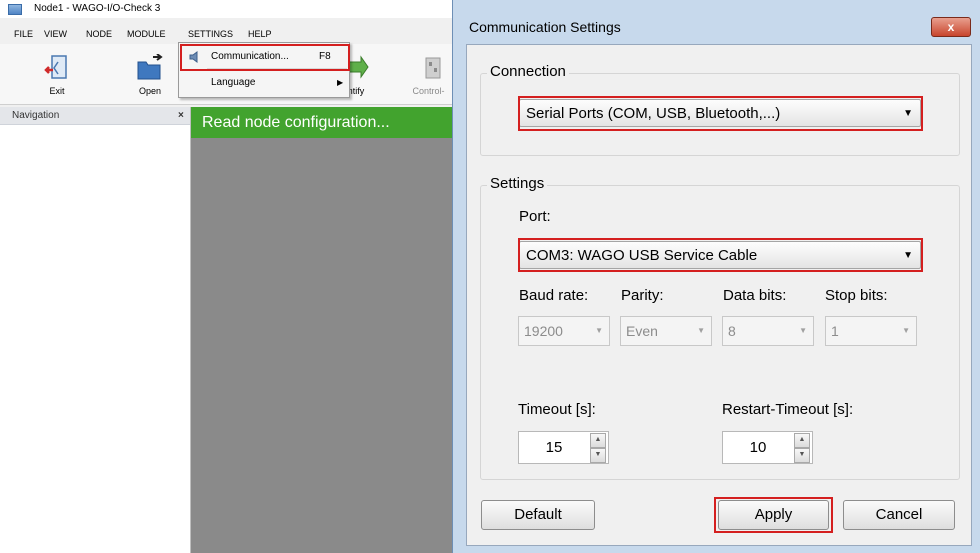 This screenshot has width=980, height=553. I want to click on data-bits-label: Data bits:, so click(755, 295).